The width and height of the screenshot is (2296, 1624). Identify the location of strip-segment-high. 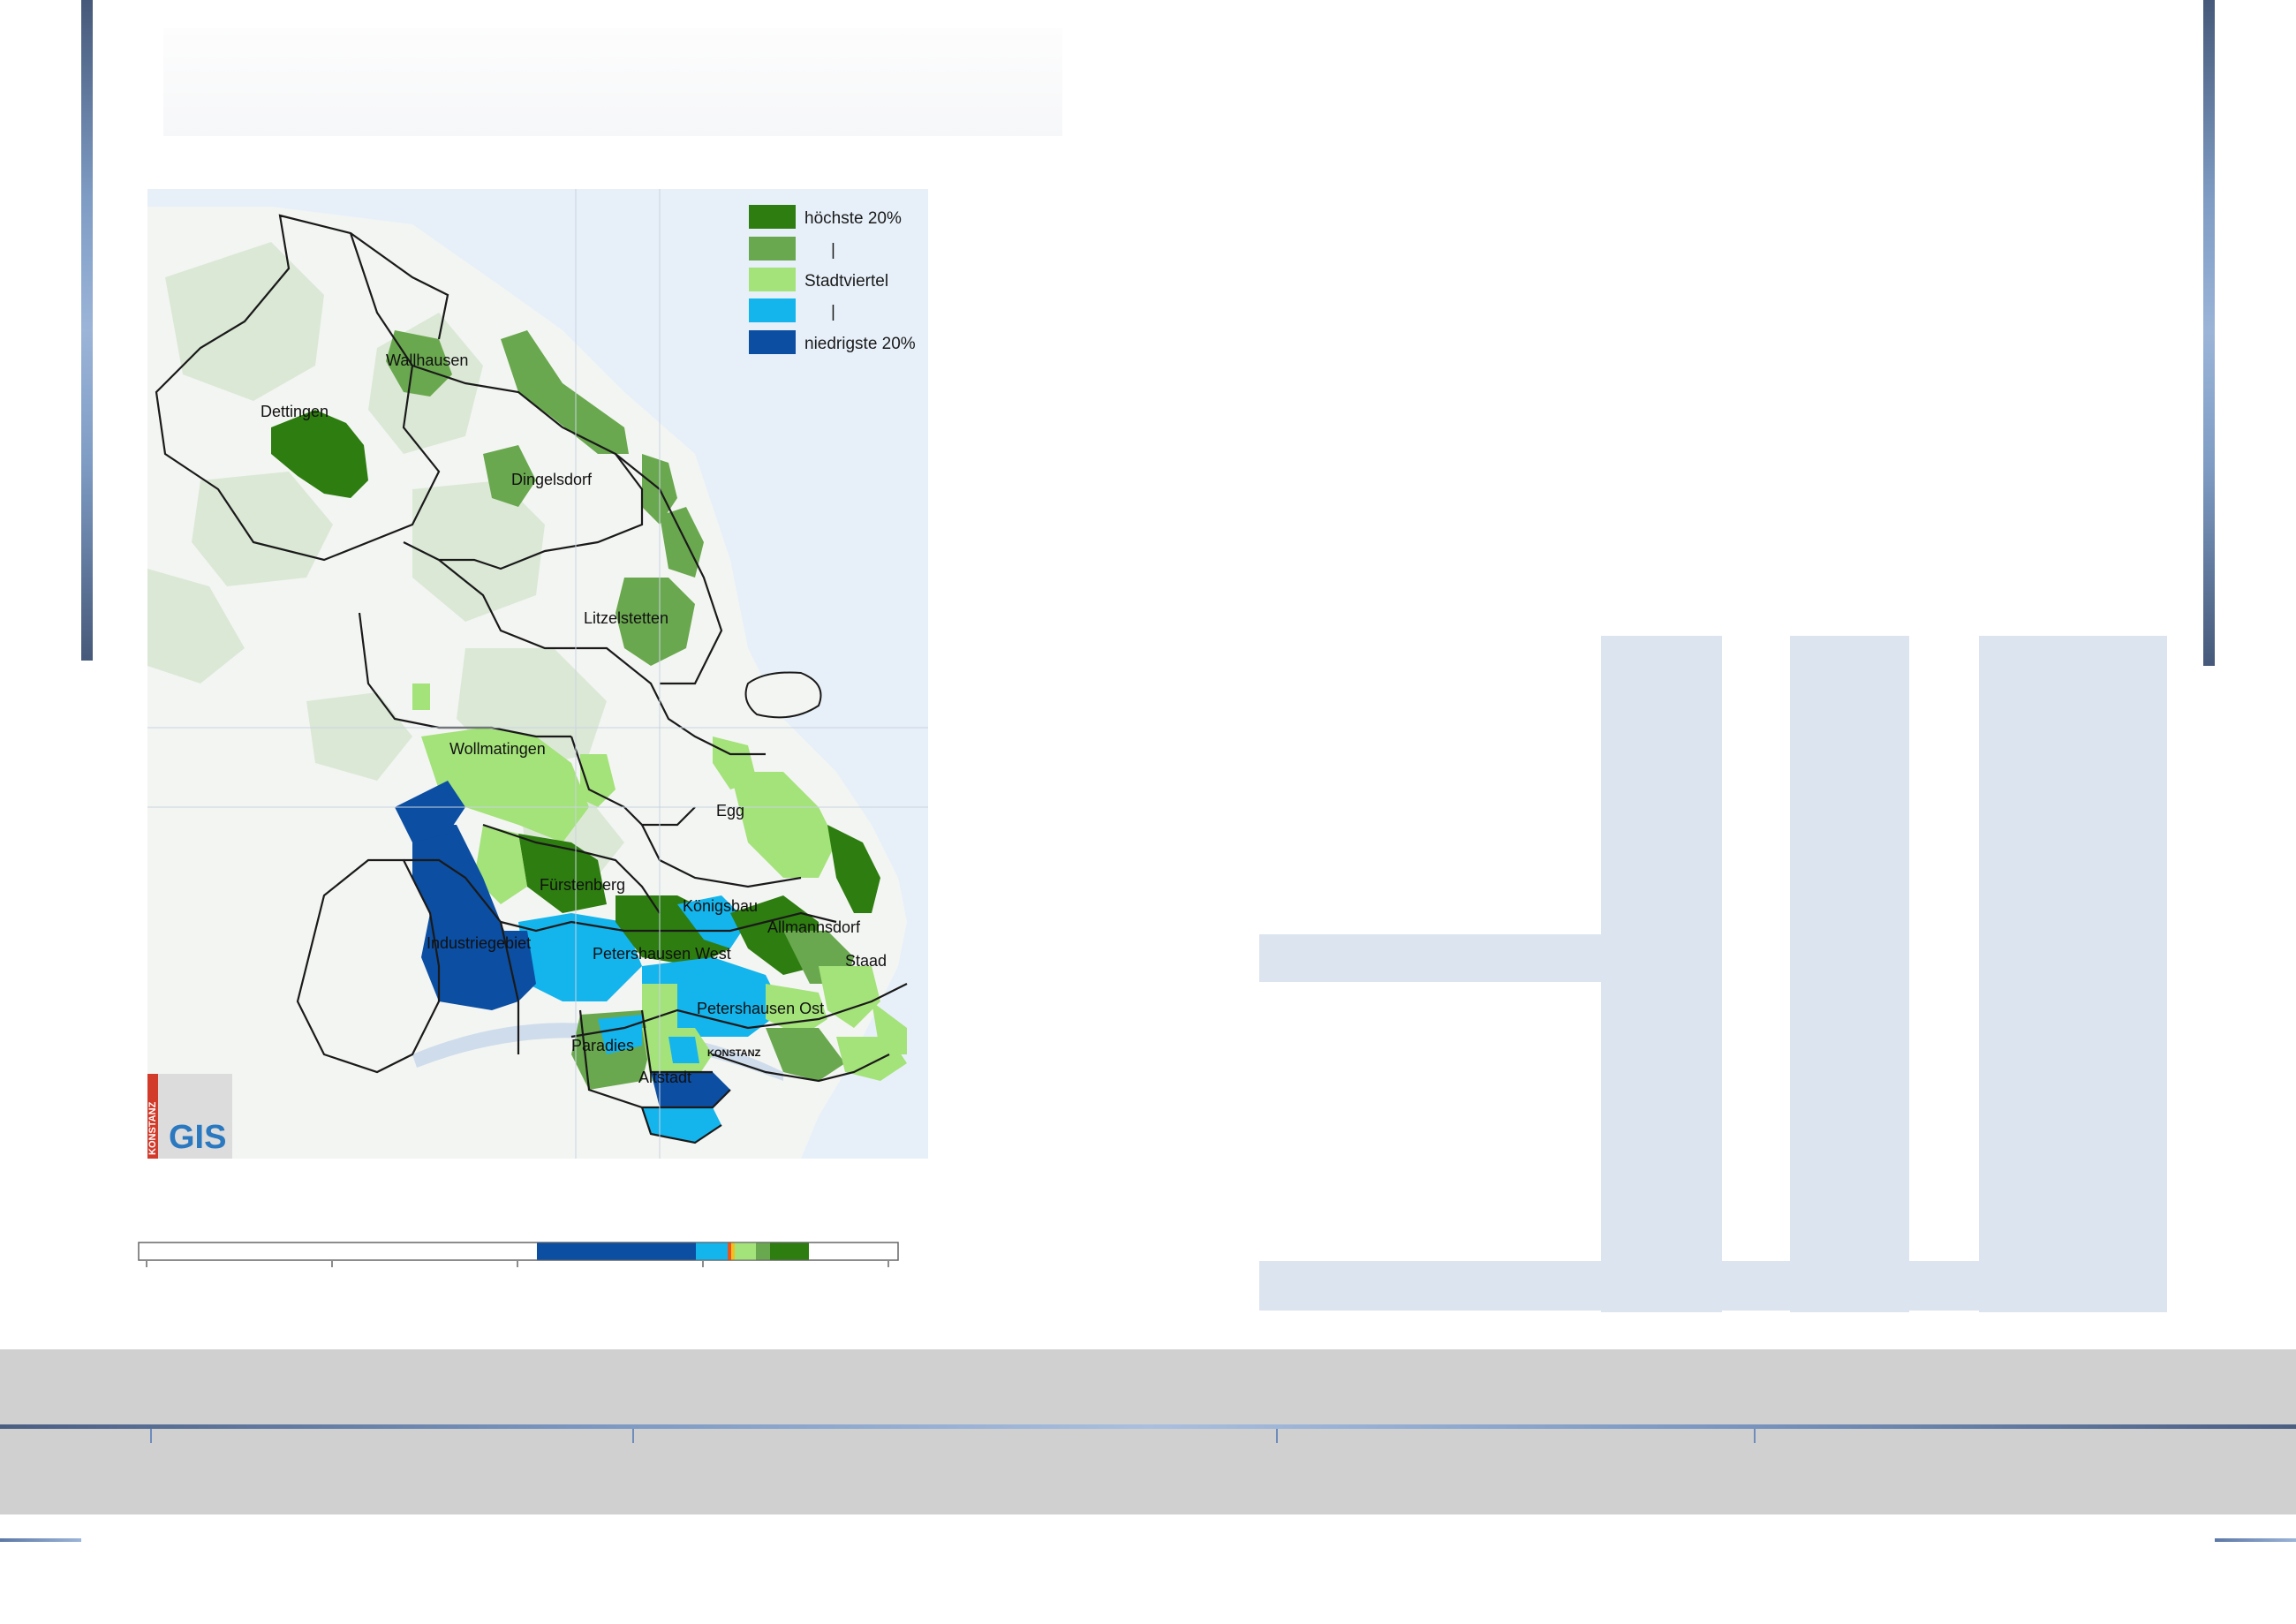
(763, 1251).